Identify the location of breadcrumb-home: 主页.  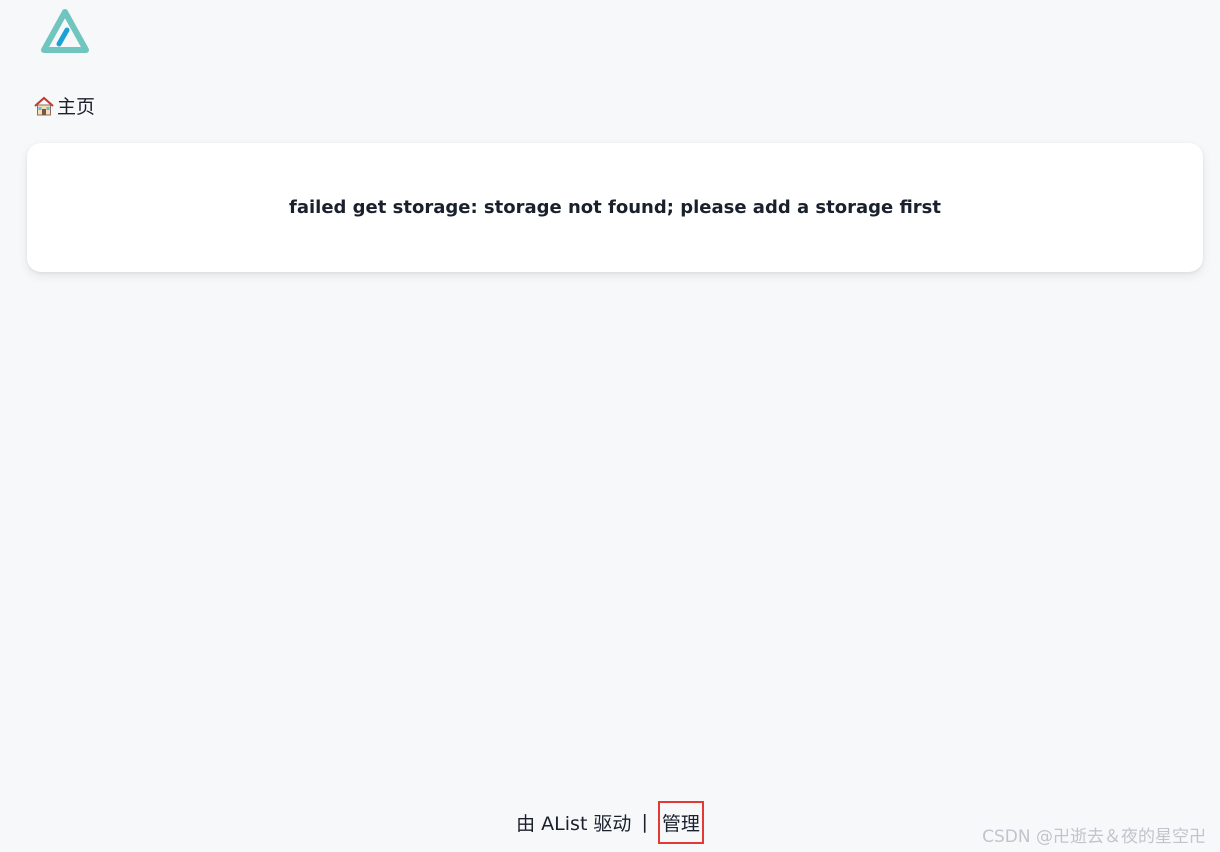
(64, 105).